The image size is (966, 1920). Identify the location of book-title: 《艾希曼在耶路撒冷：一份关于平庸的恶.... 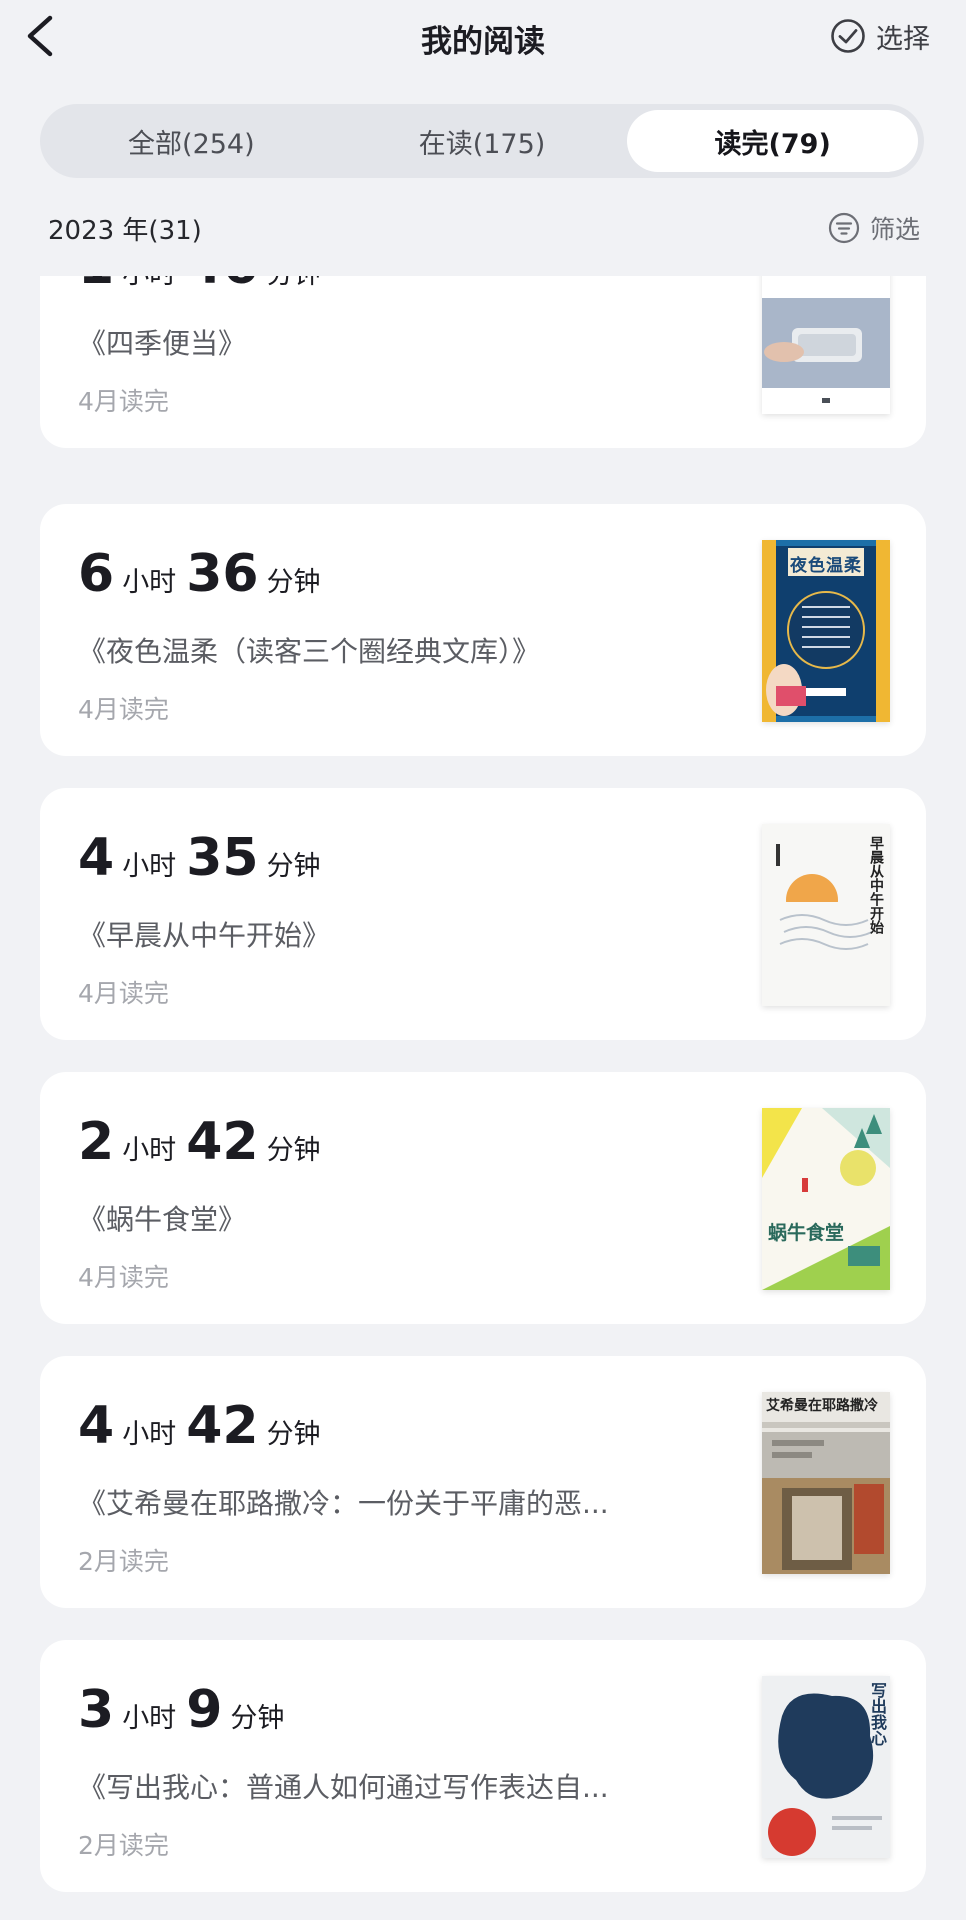
(343, 1503).